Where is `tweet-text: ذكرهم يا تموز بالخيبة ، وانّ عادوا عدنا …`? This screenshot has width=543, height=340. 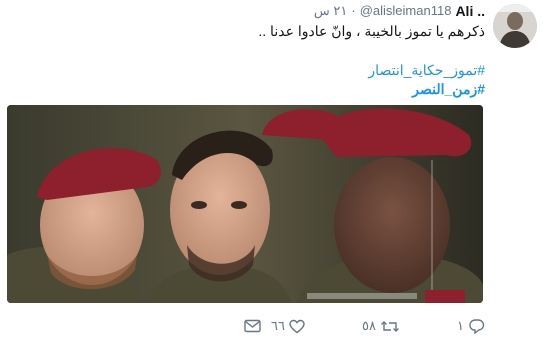 tweet-text: ذكرهم يا تموز بالخيبة ، وانّ عادوا عدنا … is located at coordinates (371, 31).